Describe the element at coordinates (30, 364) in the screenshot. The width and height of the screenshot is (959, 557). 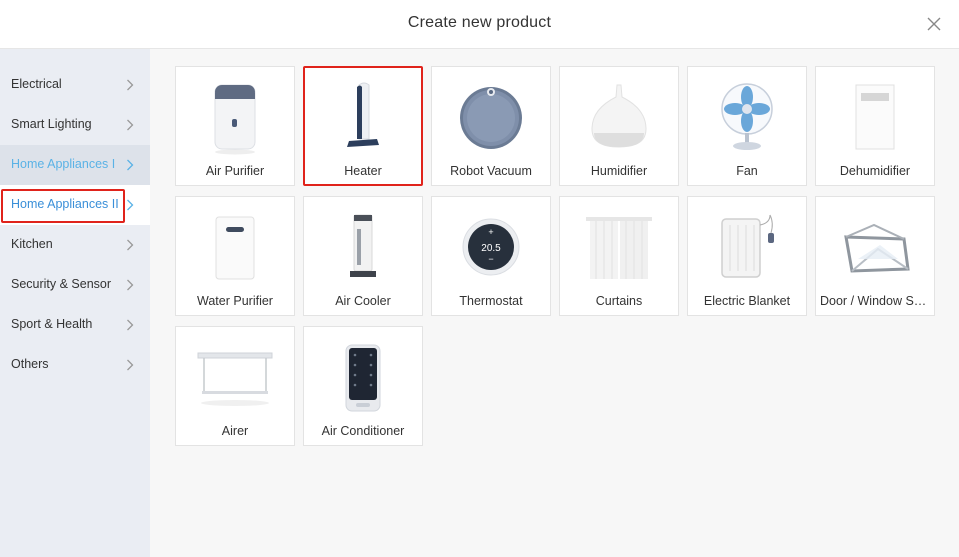
I see `sidebar-item-label: Others` at that location.